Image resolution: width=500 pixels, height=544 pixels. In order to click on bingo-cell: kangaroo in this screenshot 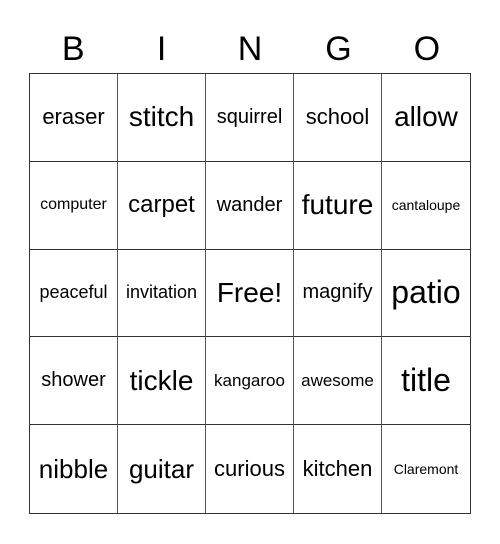, I will do `click(250, 381)`.